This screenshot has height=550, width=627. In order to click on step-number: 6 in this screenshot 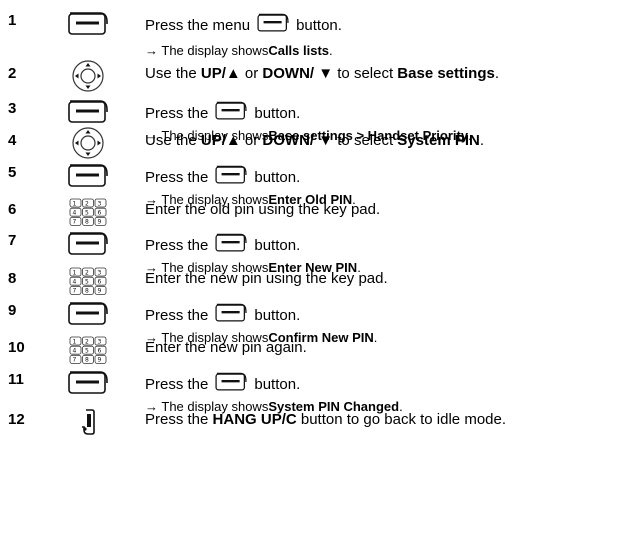, I will do `click(12, 209)`.